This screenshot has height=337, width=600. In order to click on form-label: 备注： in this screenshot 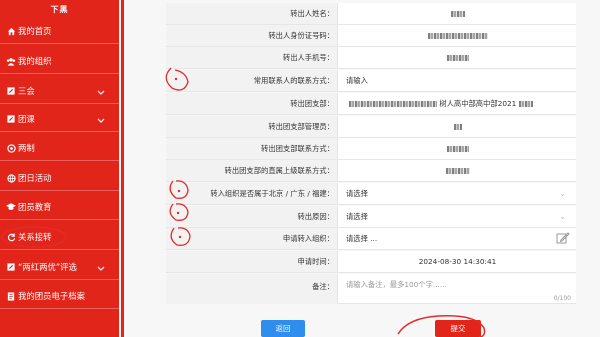, I will do `click(252, 289)`.